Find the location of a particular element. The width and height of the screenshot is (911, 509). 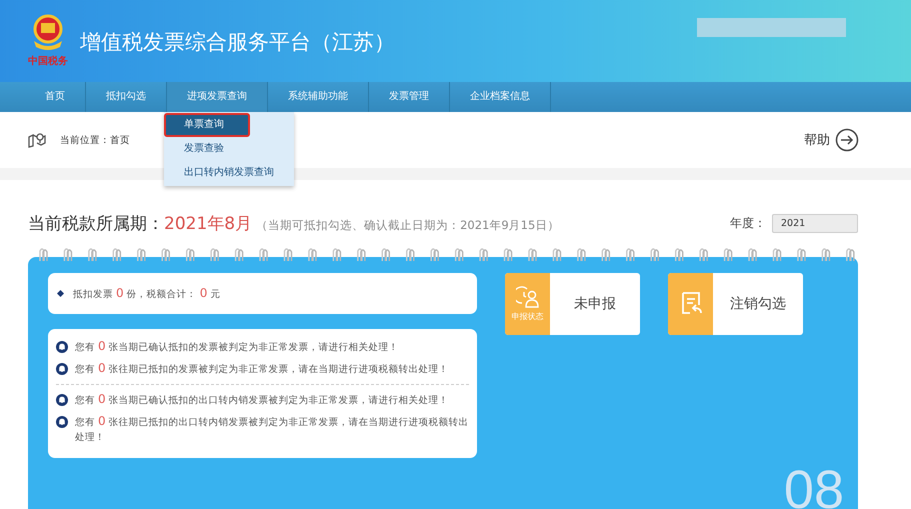

diamond-icon is located at coordinates (60, 293).